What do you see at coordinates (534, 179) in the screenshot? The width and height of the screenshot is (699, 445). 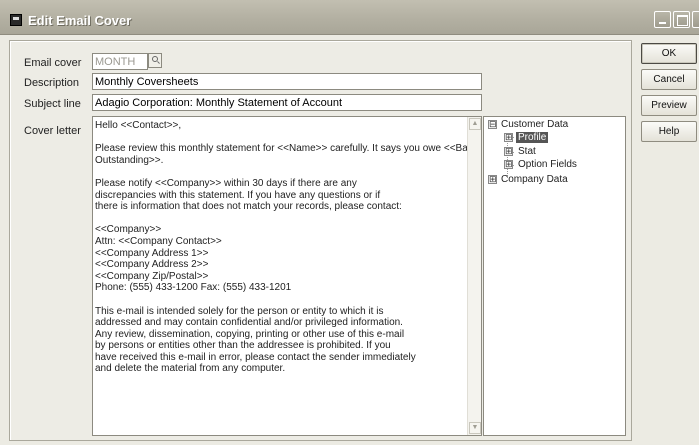 I see `tree-node-company-data: Company Data` at bounding box center [534, 179].